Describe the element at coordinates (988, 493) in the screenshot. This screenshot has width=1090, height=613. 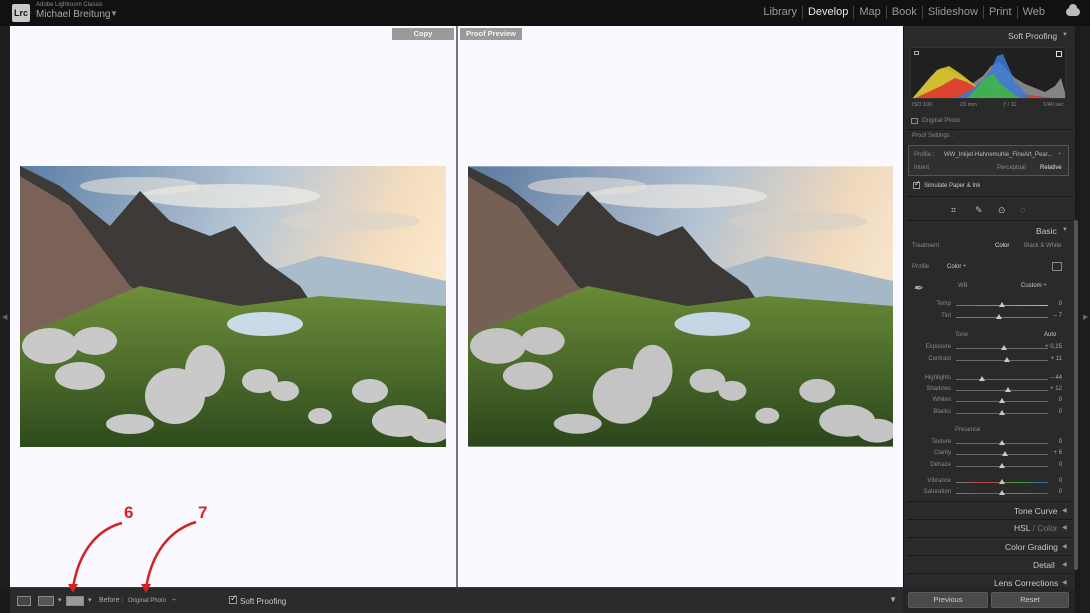
I see `slider-saturation: Saturation 0` at that location.